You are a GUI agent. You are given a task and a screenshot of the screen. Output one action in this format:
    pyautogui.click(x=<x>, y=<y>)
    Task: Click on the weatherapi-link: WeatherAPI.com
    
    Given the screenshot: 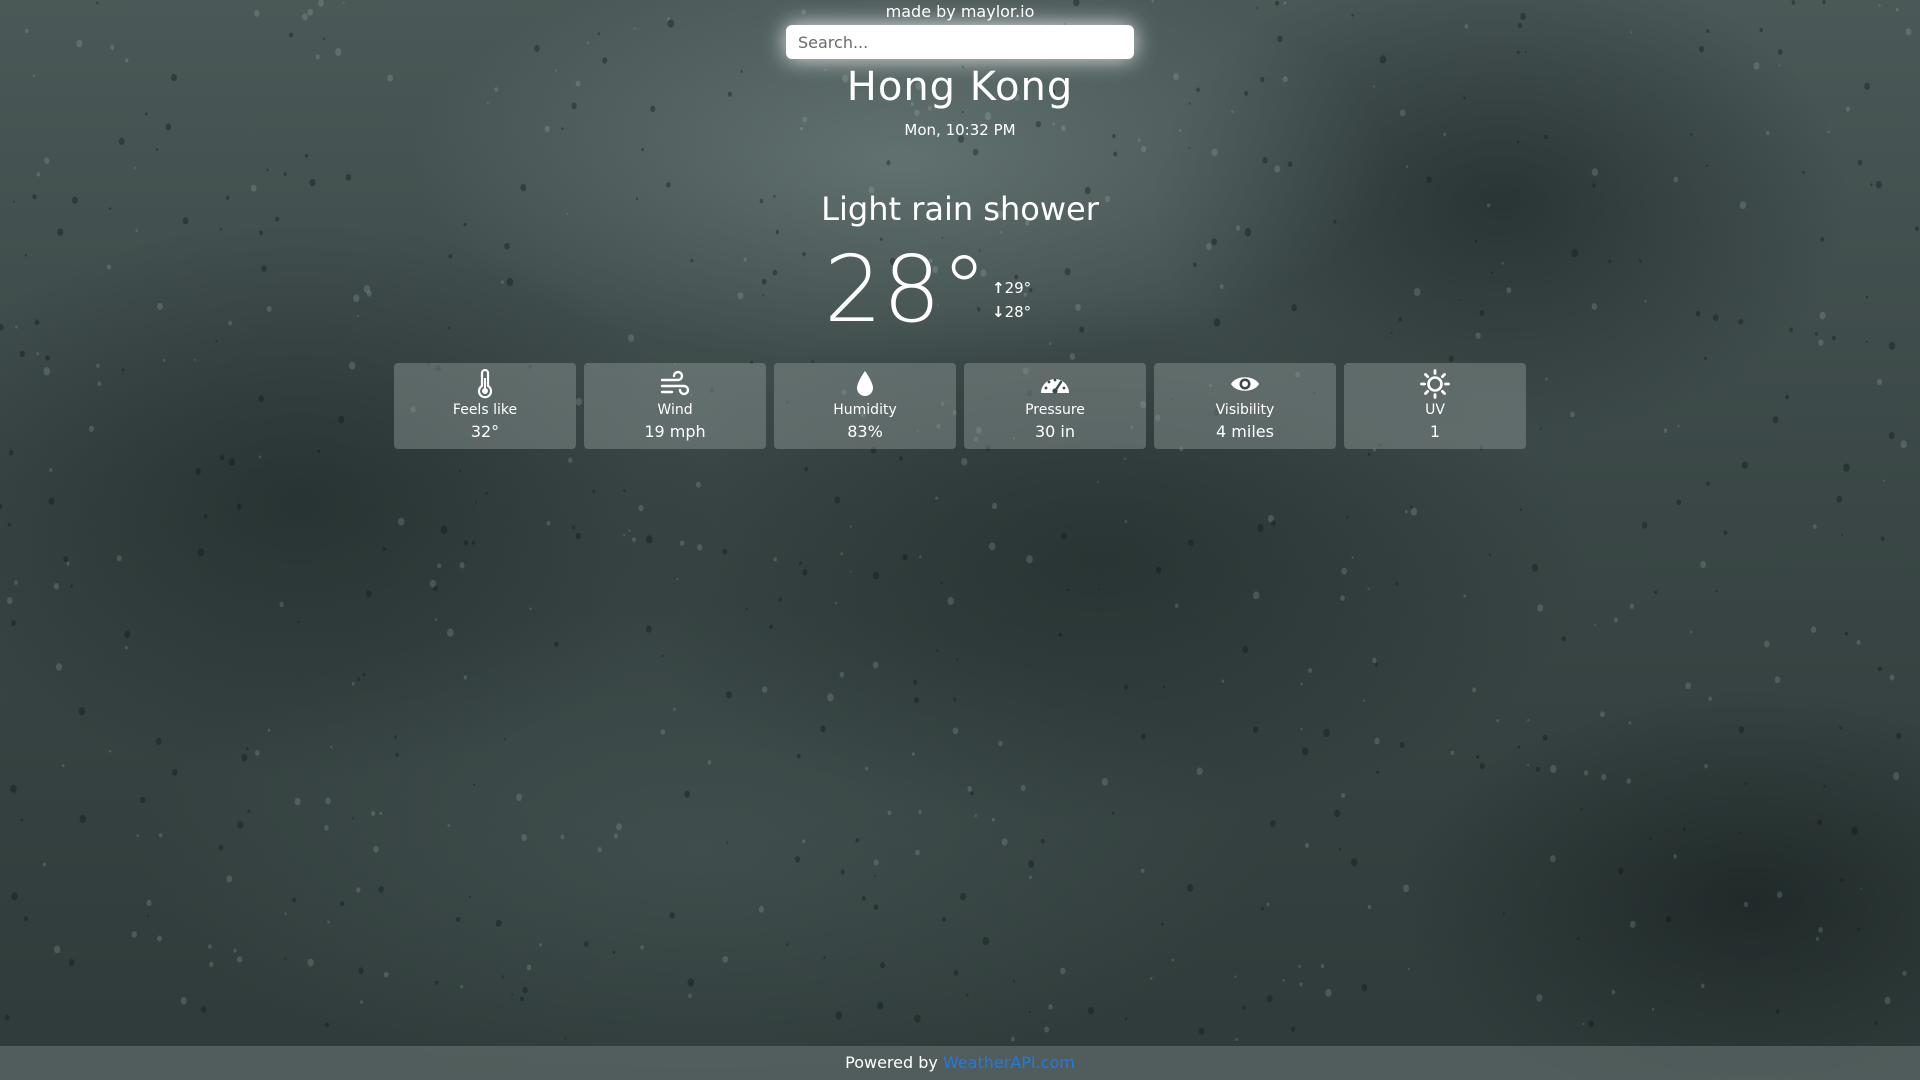 What is the action you would take?
    pyautogui.click(x=1009, y=1062)
    